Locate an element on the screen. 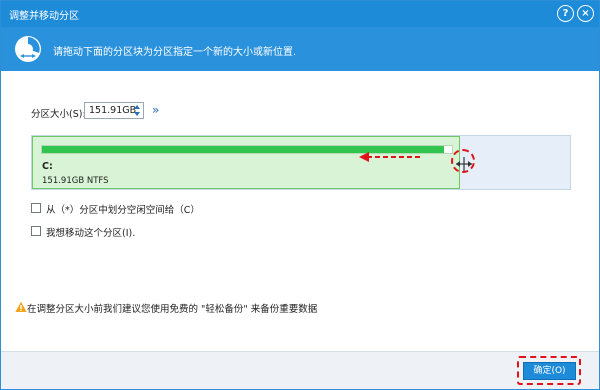 This screenshot has width=600, height=390. partition-letter: C: is located at coordinates (47, 166).